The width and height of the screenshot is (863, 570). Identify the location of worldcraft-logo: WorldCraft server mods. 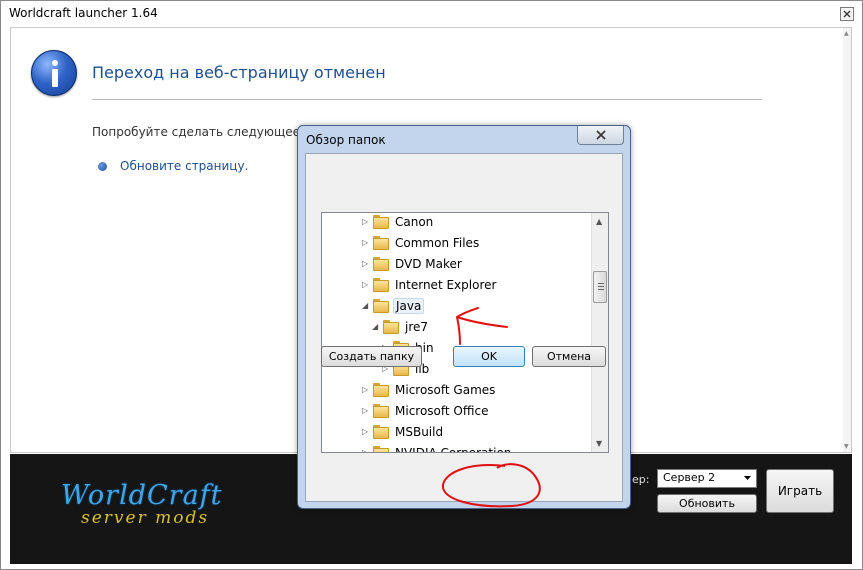
(166, 505).